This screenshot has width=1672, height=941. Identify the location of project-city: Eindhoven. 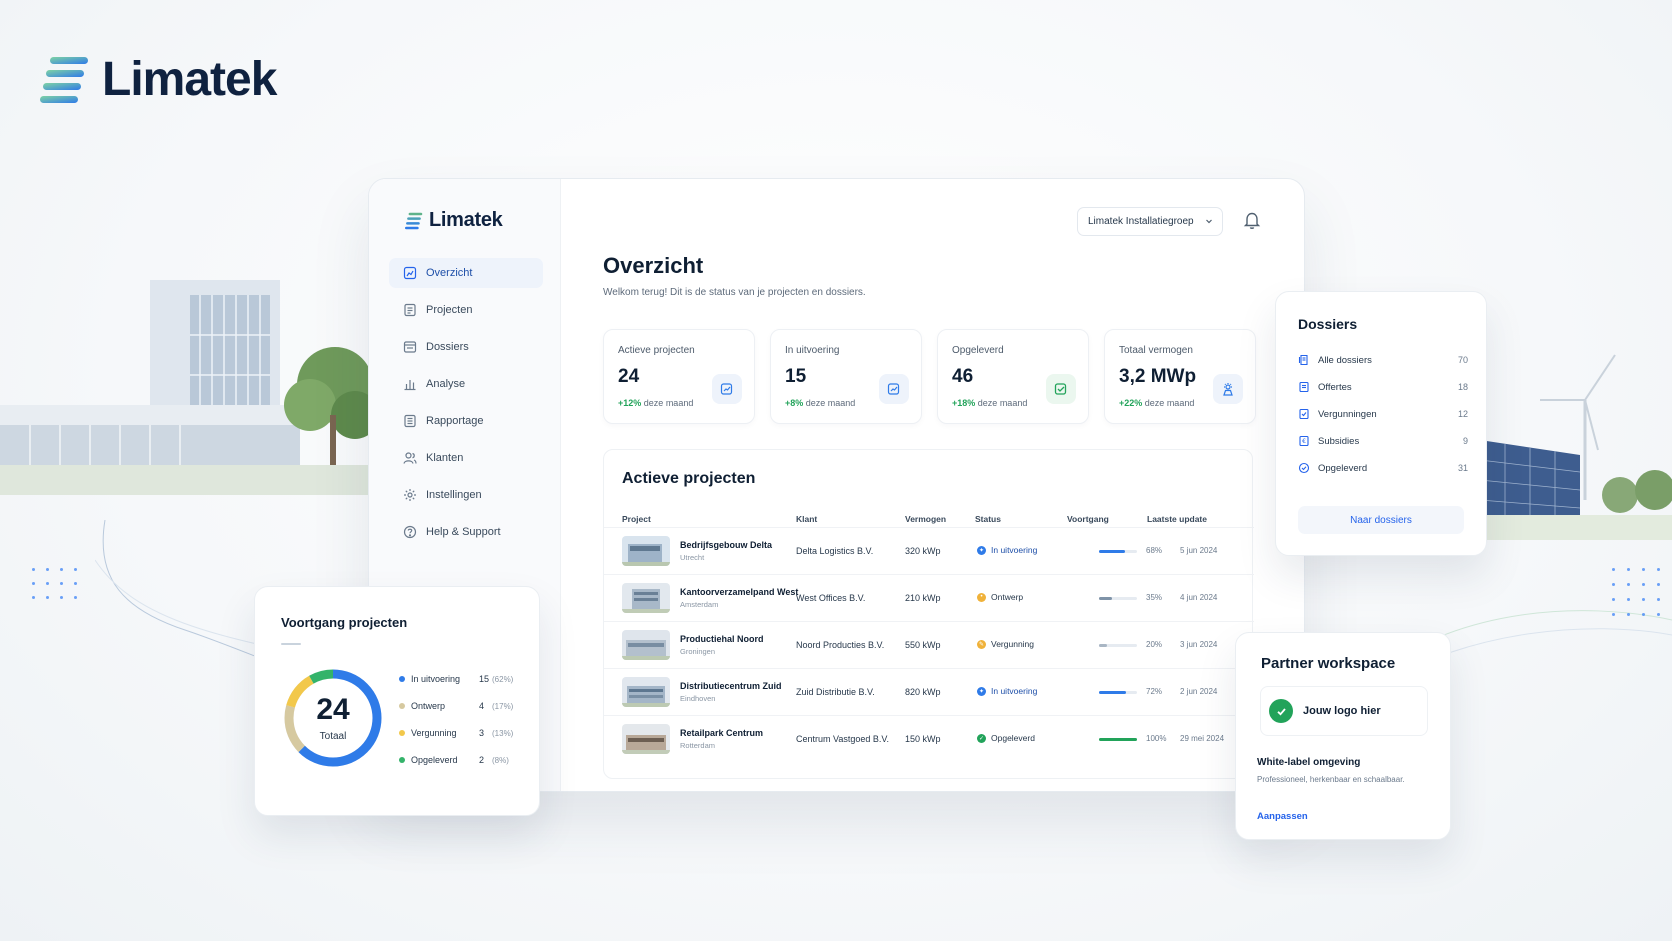
(698, 698).